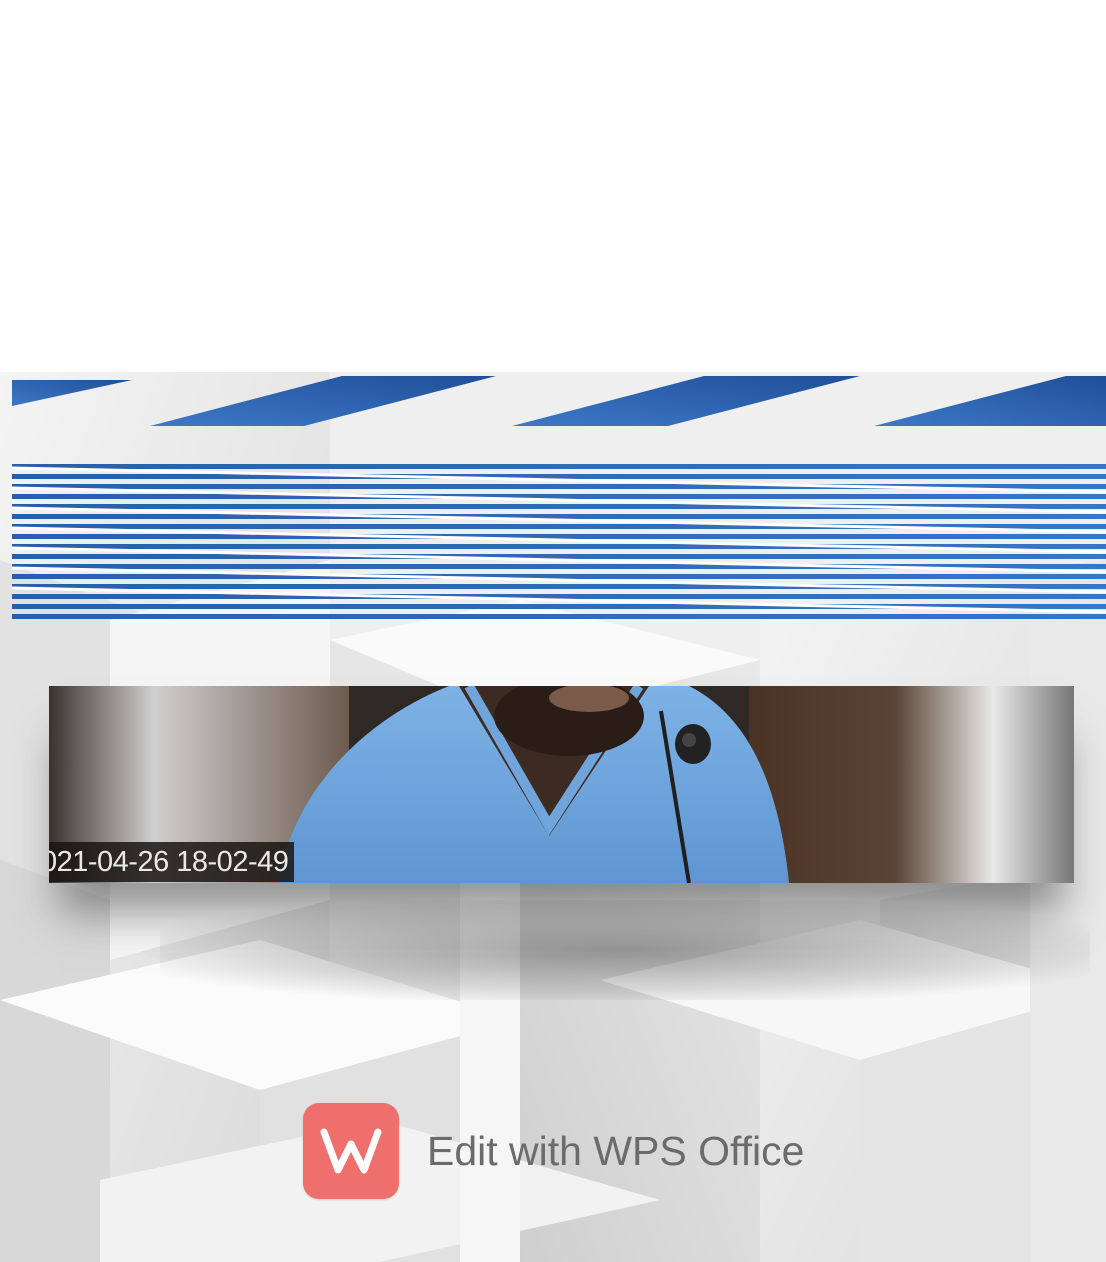  I want to click on video-timestamp: 021-04-26 18-02-49, so click(172, 862).